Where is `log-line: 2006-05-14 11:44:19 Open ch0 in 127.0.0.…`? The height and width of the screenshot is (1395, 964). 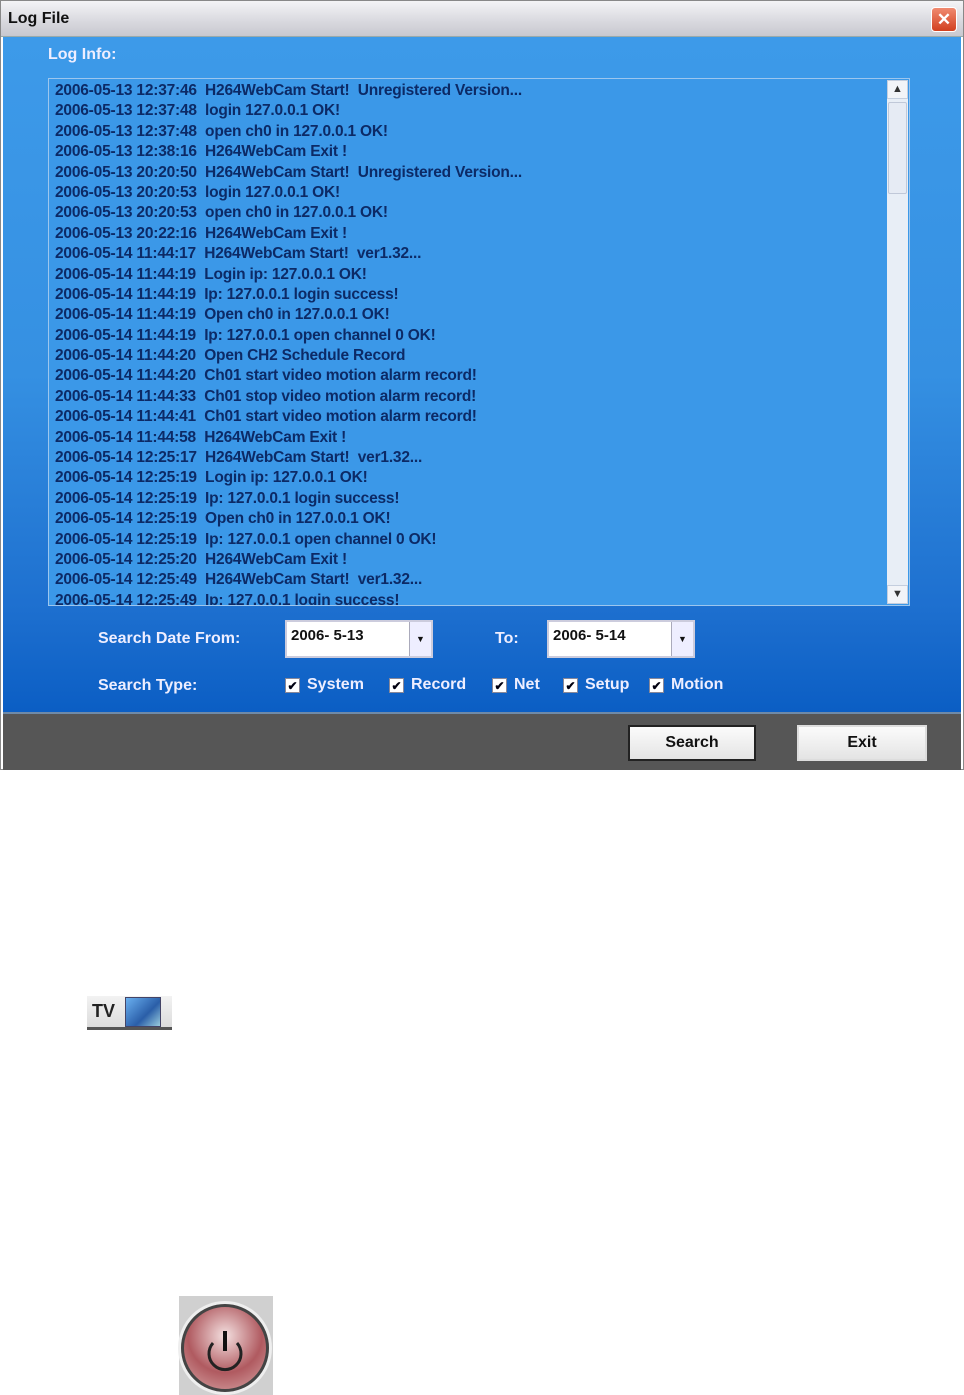
log-line: 2006-05-14 11:44:19 Open ch0 in 127.0.0.… is located at coordinates (470, 315).